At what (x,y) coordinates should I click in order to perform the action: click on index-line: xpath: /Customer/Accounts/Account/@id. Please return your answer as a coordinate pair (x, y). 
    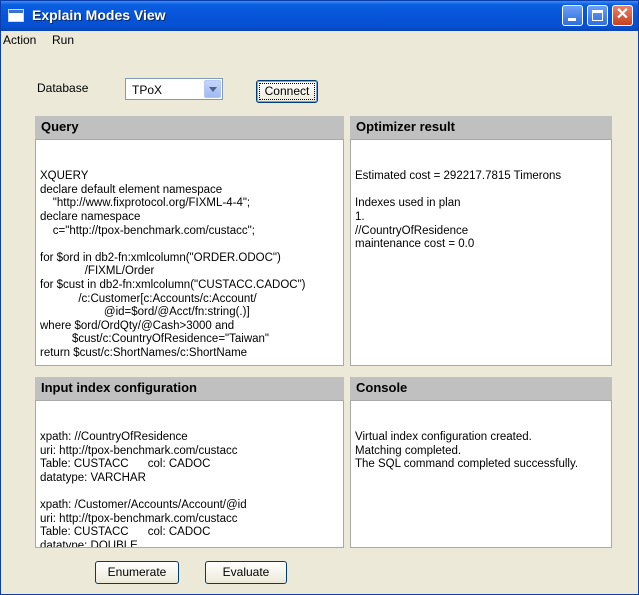
    Looking at the image, I should click on (143, 505).